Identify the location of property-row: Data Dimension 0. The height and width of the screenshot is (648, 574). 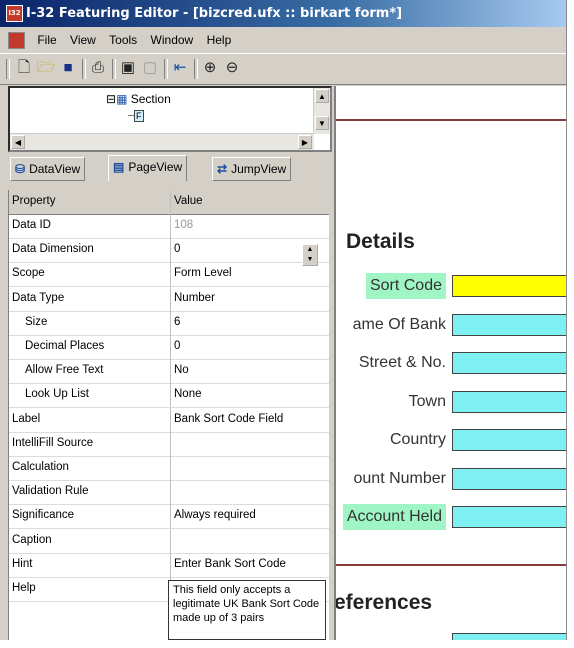
(169, 251).